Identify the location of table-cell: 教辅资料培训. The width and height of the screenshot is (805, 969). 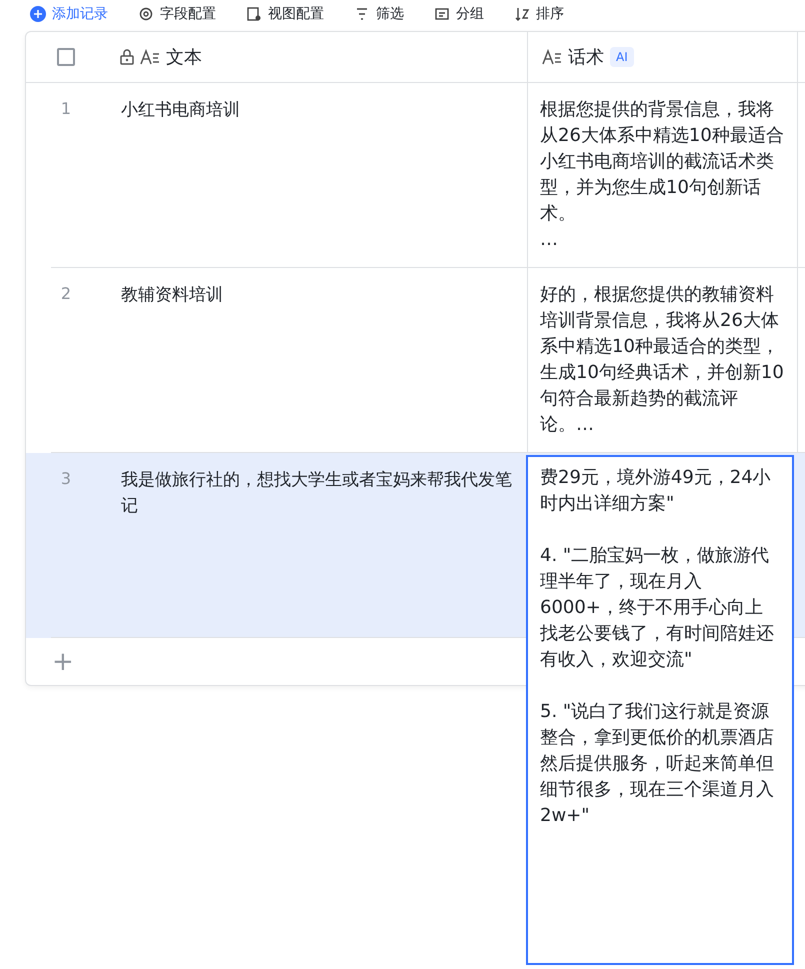
(172, 295).